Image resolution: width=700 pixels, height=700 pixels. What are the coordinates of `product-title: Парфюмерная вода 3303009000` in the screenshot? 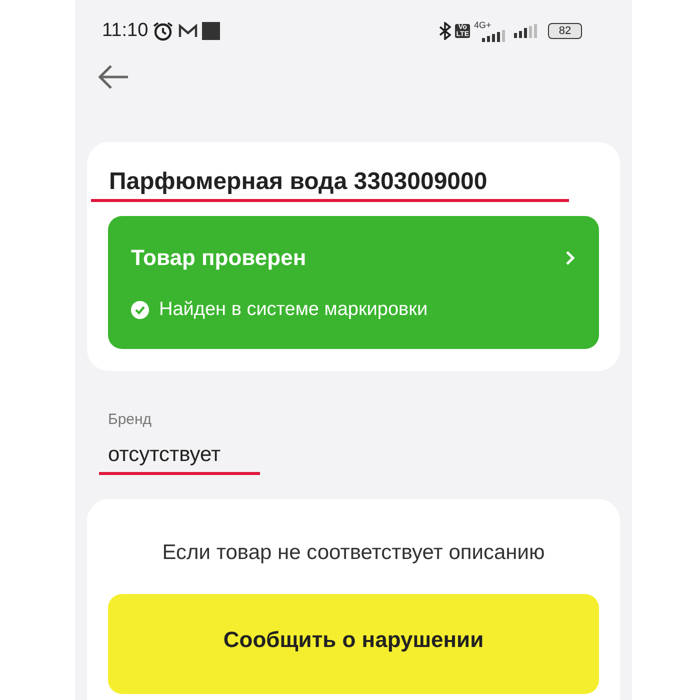 It's located at (298, 182).